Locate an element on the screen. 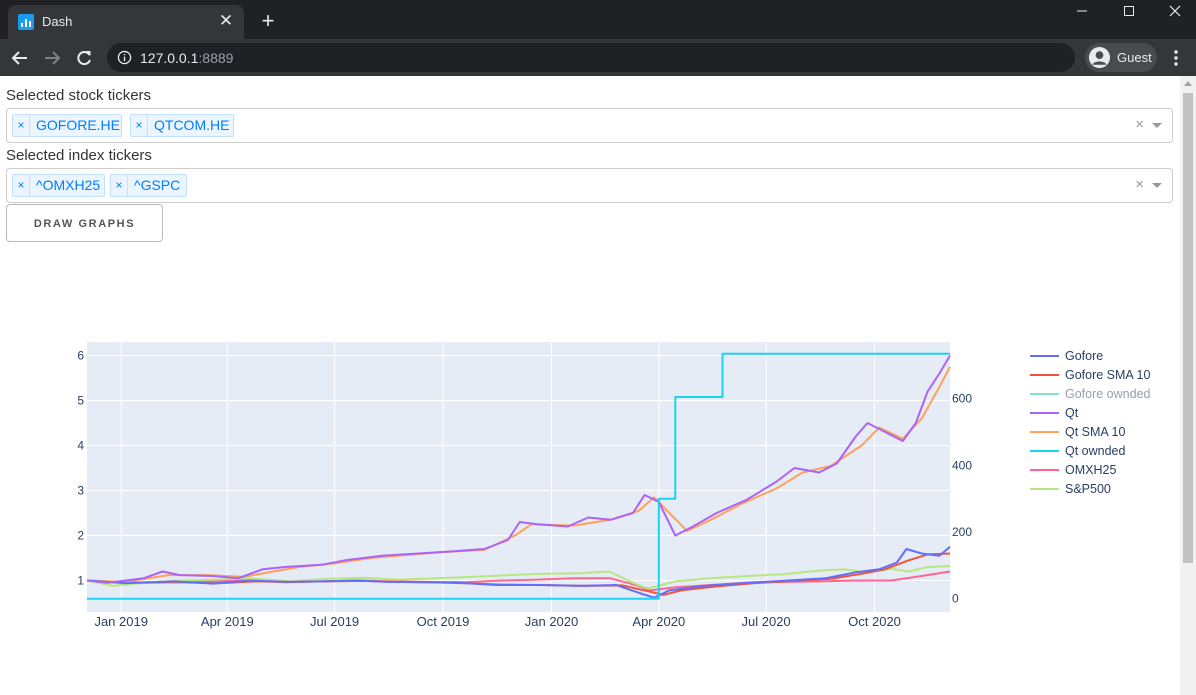 Image resolution: width=1196 pixels, height=695 pixels. x-tick-label: Jul 2019 is located at coordinates (334, 621).